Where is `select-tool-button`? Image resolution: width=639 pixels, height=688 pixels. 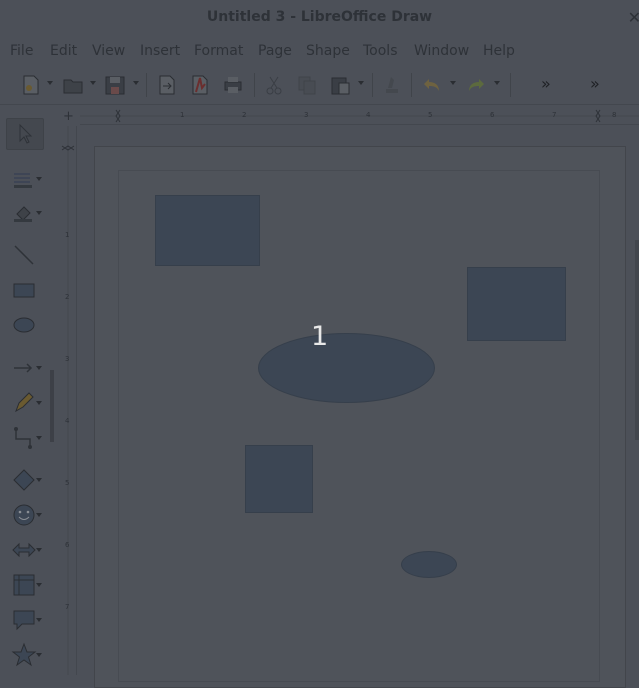
select-tool-button is located at coordinates (25, 134).